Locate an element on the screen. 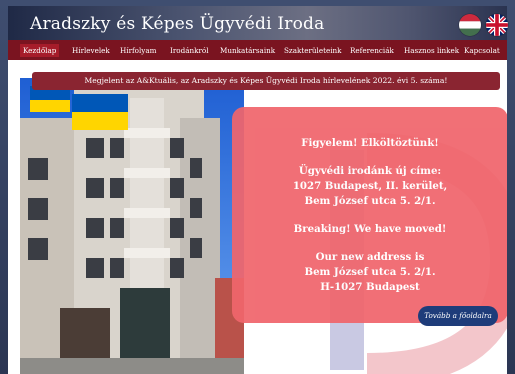 The height and width of the screenshot is (374, 515). notice-line-hu-3: Bem József utca 5. 2/1. is located at coordinates (370, 201).